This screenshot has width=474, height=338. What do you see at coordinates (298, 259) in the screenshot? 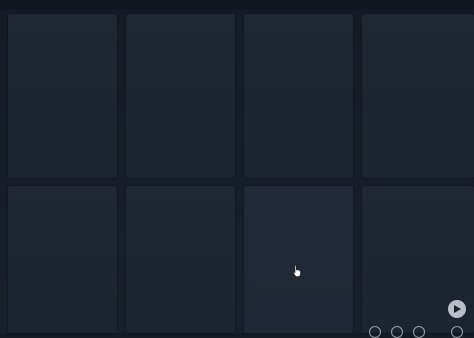
I see `gallery-tile-r2-c3` at bounding box center [298, 259].